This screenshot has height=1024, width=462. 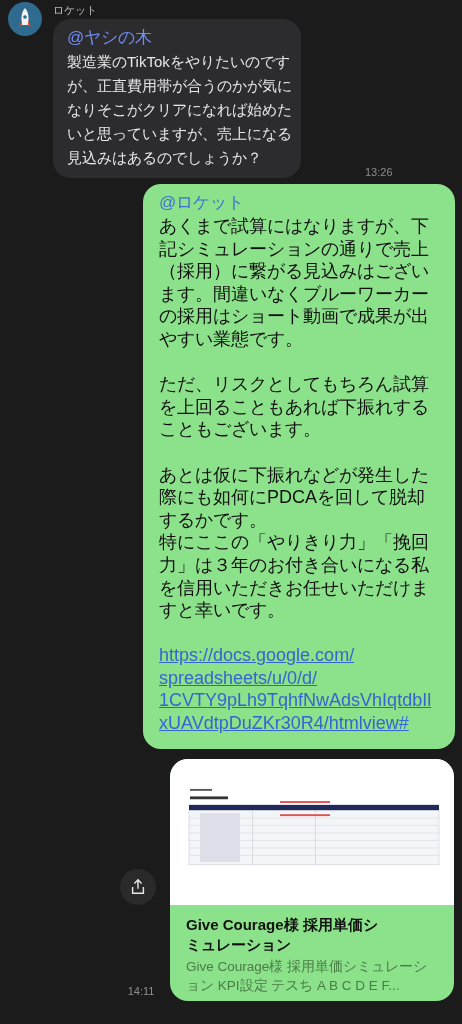 I want to click on timestamp: 13:26, so click(x=379, y=172).